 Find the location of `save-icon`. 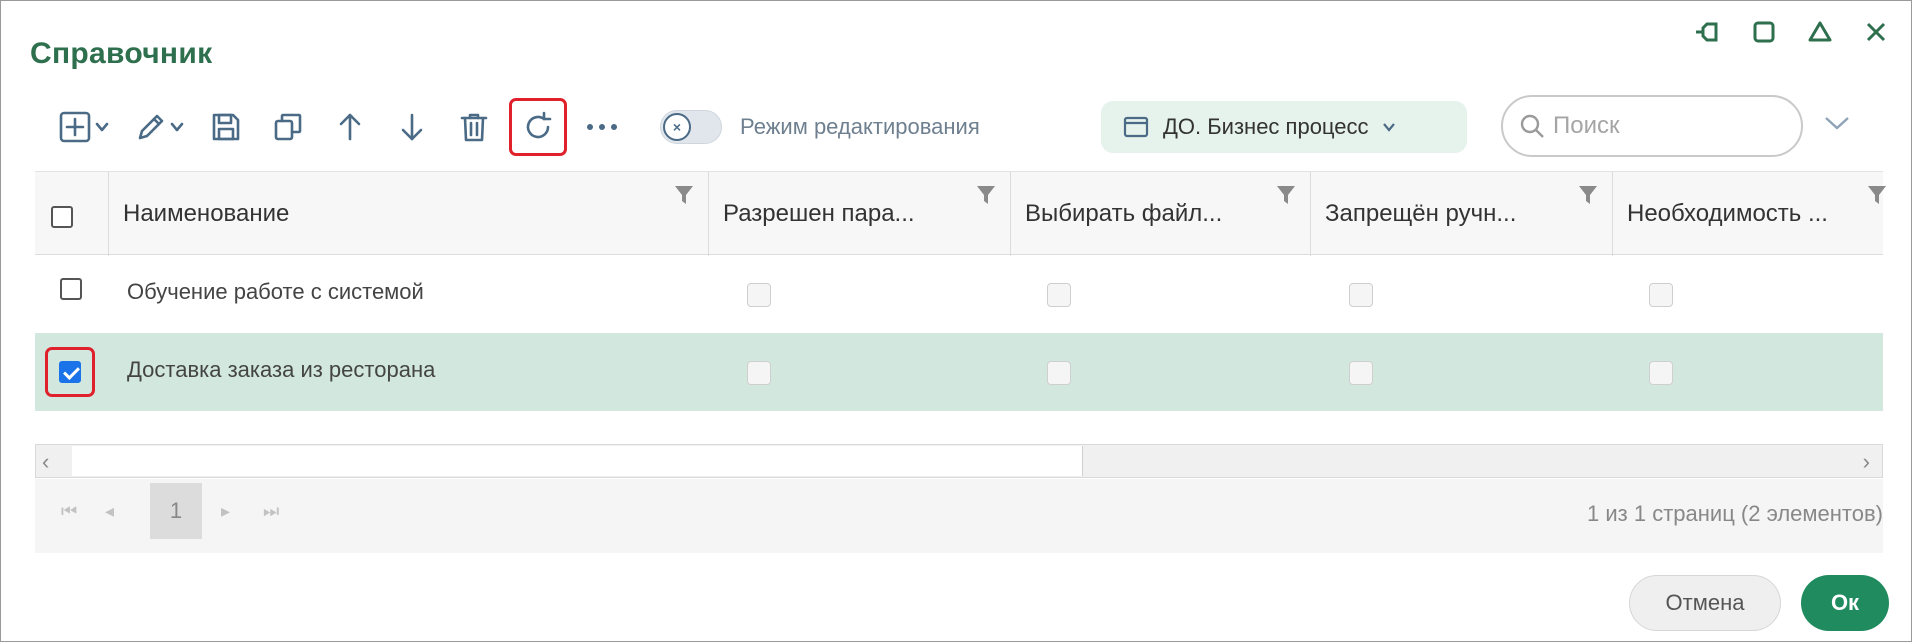

save-icon is located at coordinates (226, 127).